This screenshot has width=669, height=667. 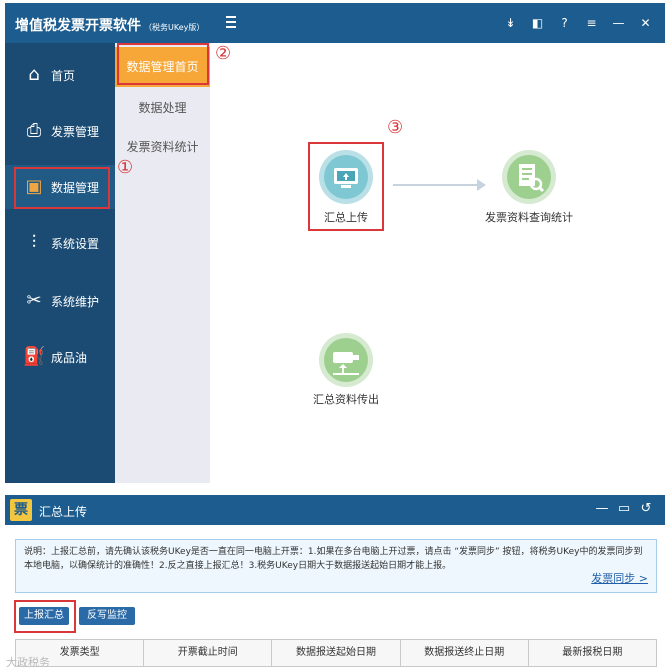 What do you see at coordinates (537, 23) in the screenshot?
I see `screen-icon: ◧` at bounding box center [537, 23].